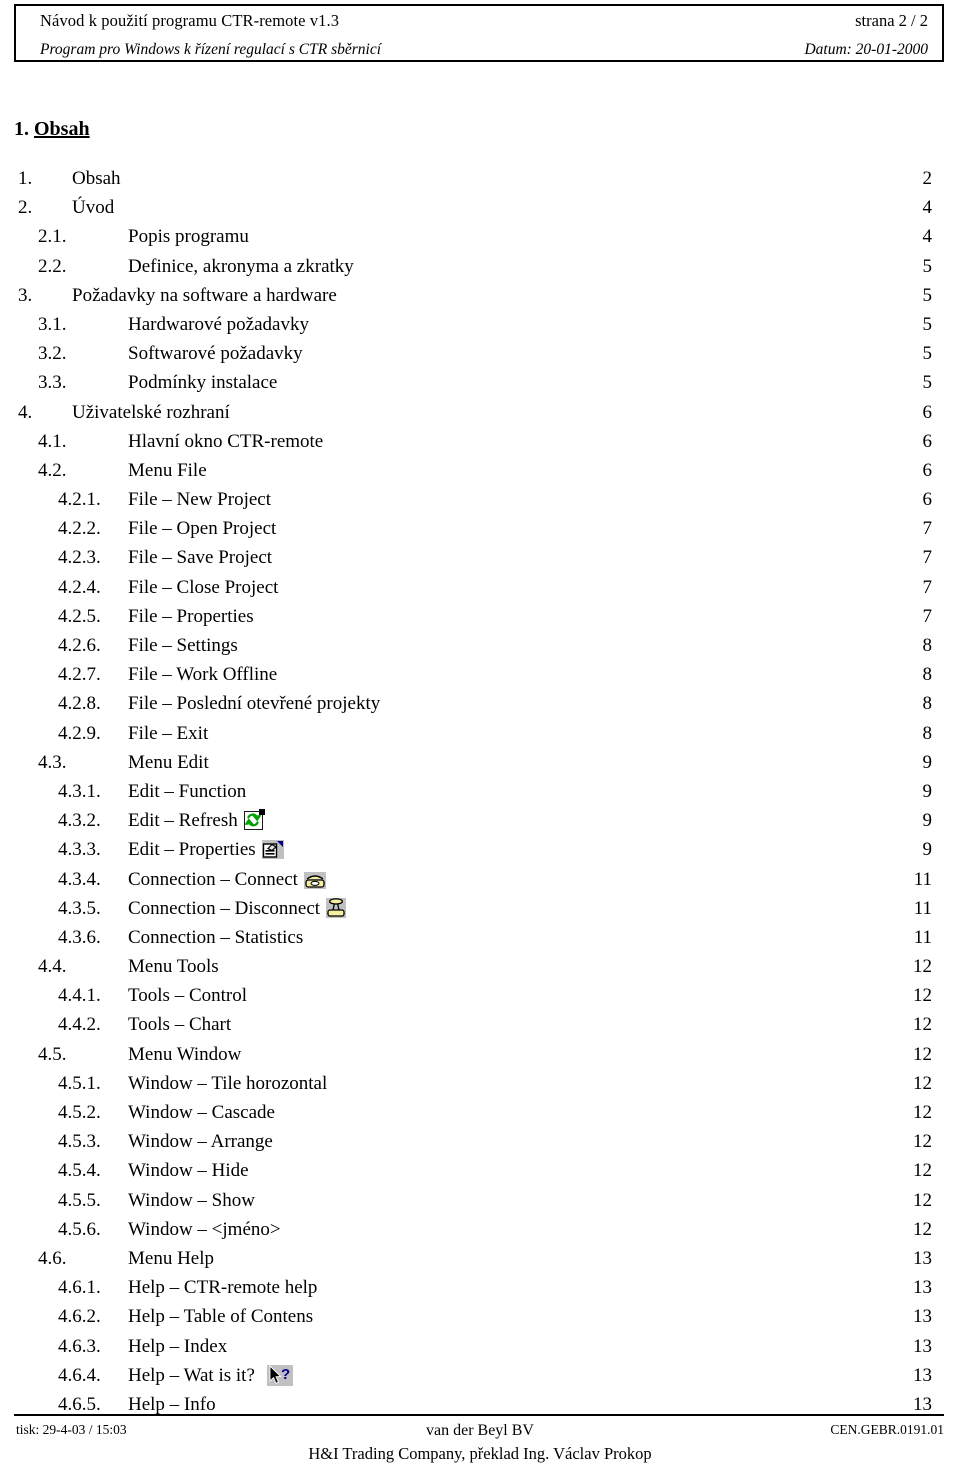  Describe the element at coordinates (200, 1142) in the screenshot. I see `toc-entry-title-wrap: Window – Arrange` at that location.